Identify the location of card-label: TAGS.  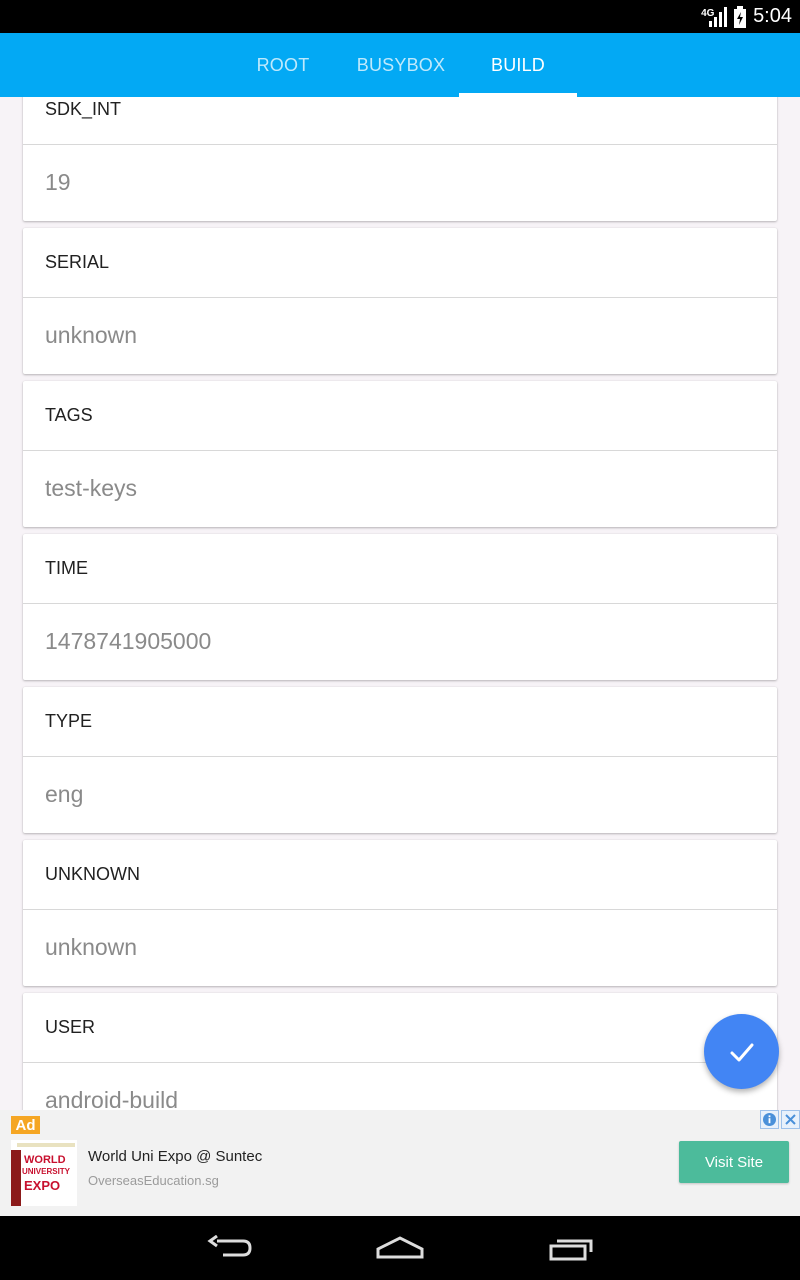
(69, 415).